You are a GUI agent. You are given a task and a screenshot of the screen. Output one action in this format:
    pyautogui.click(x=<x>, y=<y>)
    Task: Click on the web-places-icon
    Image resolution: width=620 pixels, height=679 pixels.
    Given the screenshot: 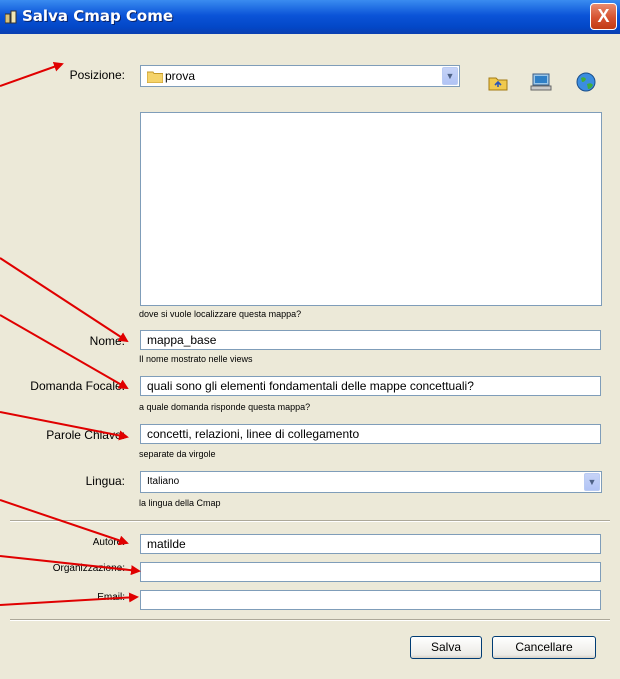 What is the action you would take?
    pyautogui.click(x=586, y=82)
    